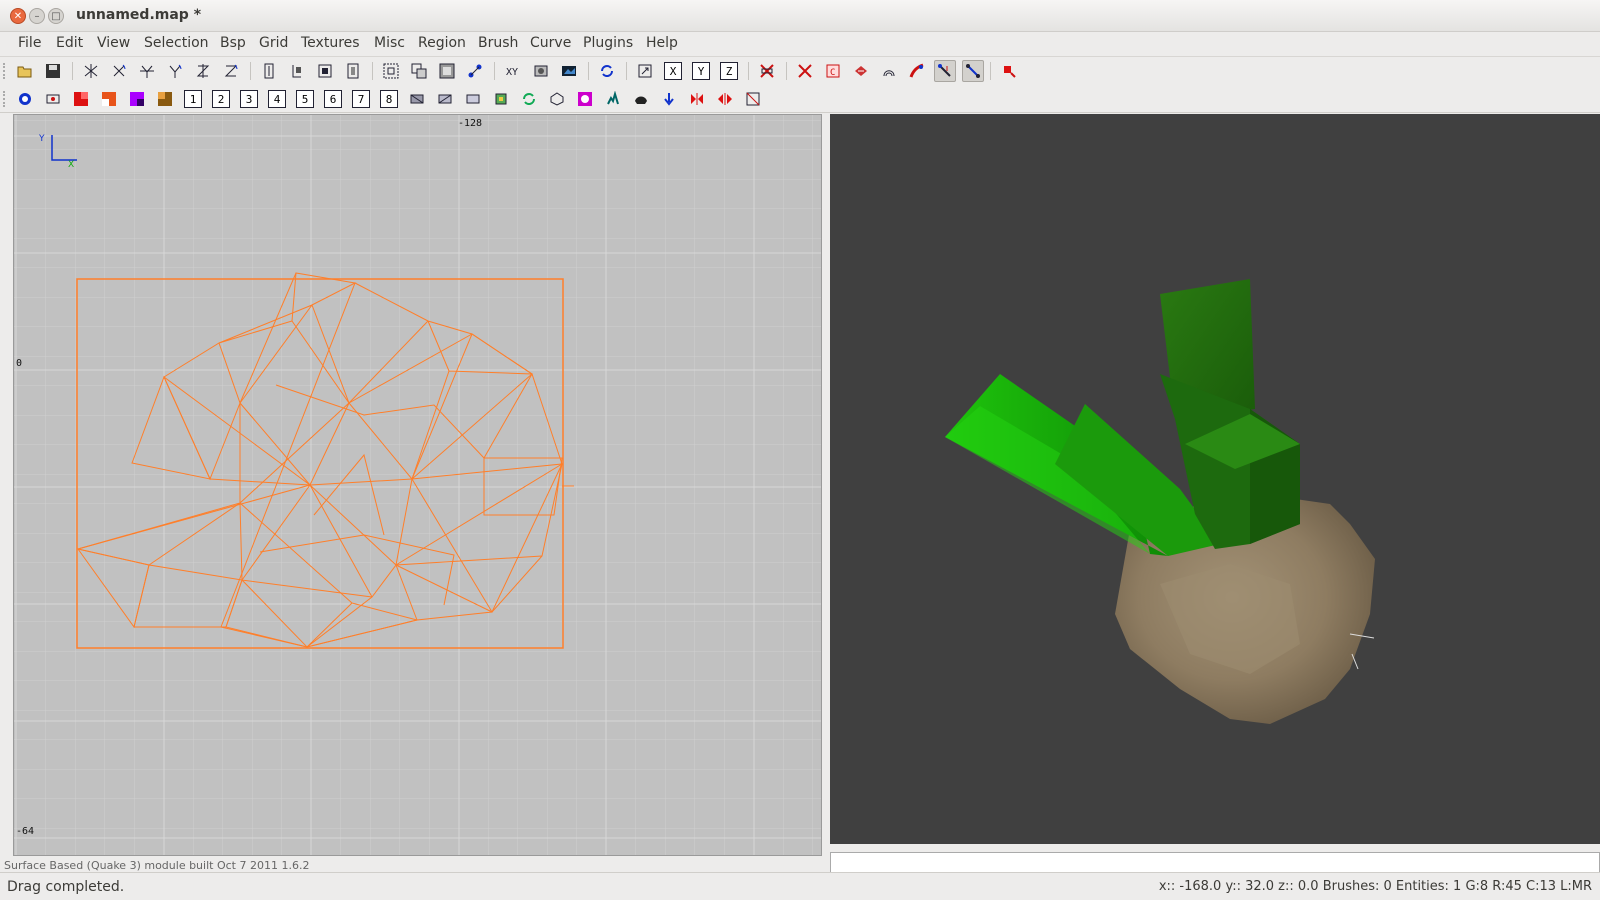 The image size is (1600, 900). I want to click on menu-edit: Edit, so click(69, 43).